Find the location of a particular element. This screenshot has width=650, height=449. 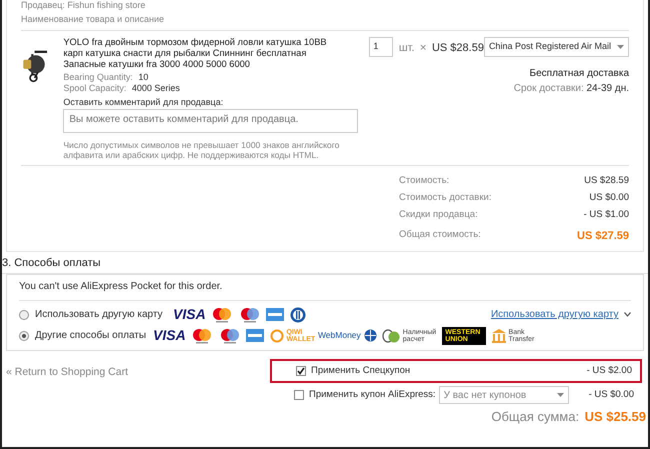

summary-amount: US $0.00 is located at coordinates (608, 197).